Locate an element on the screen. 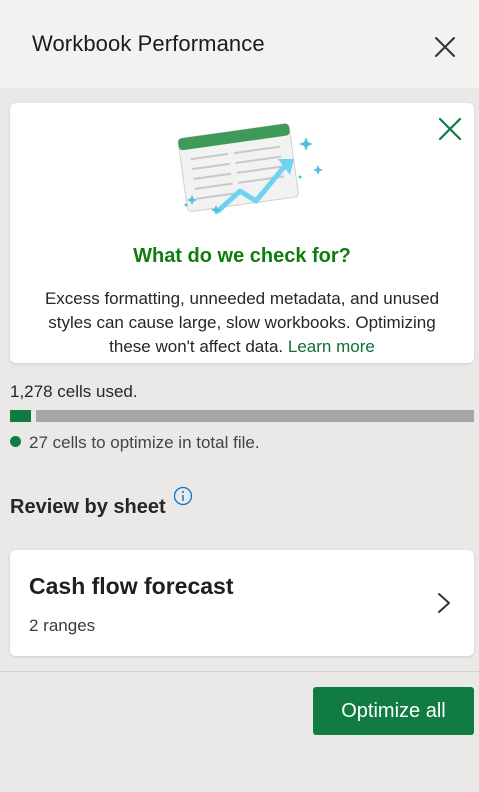 The width and height of the screenshot is (479, 792). dismiss-icon is located at coordinates (450, 129).